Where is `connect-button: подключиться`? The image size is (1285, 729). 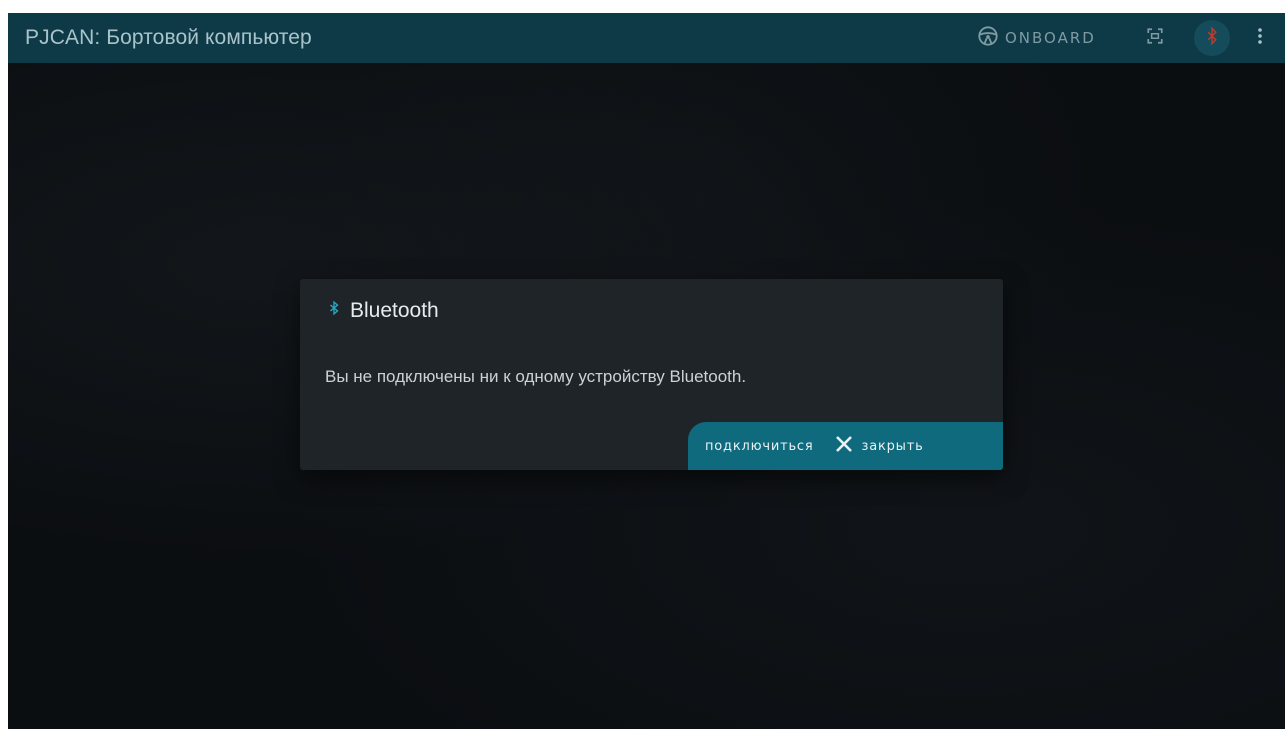 connect-button: подключиться is located at coordinates (759, 446).